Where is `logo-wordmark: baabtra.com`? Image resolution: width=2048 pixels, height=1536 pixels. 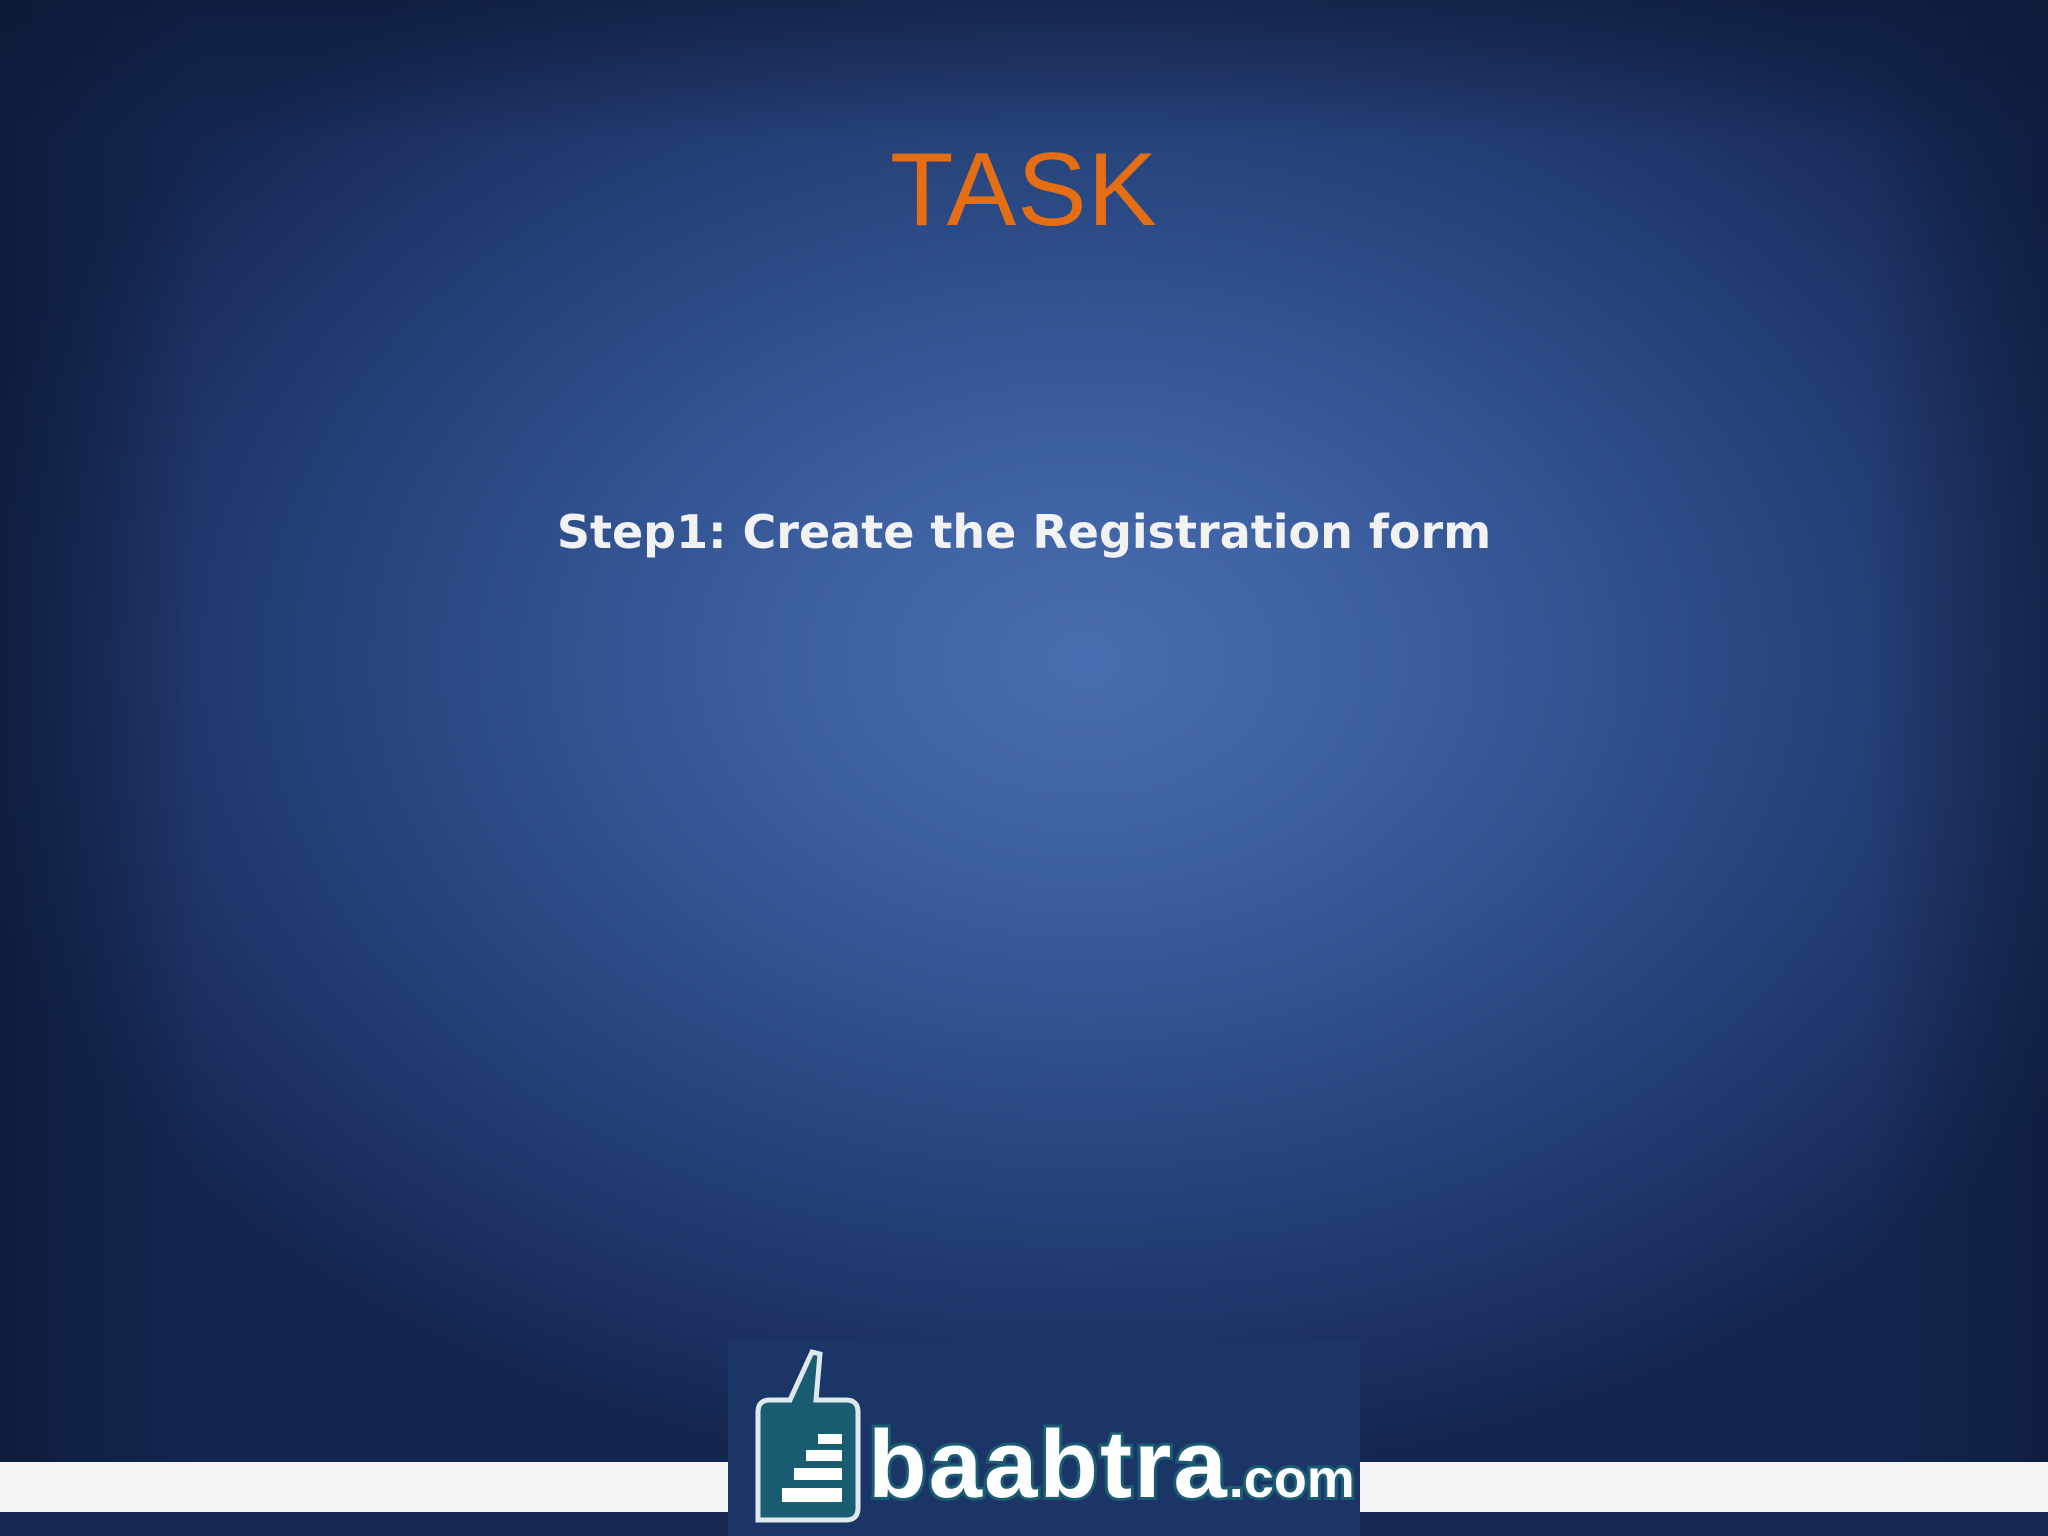 logo-wordmark: baabtra.com is located at coordinates (1111, 1470).